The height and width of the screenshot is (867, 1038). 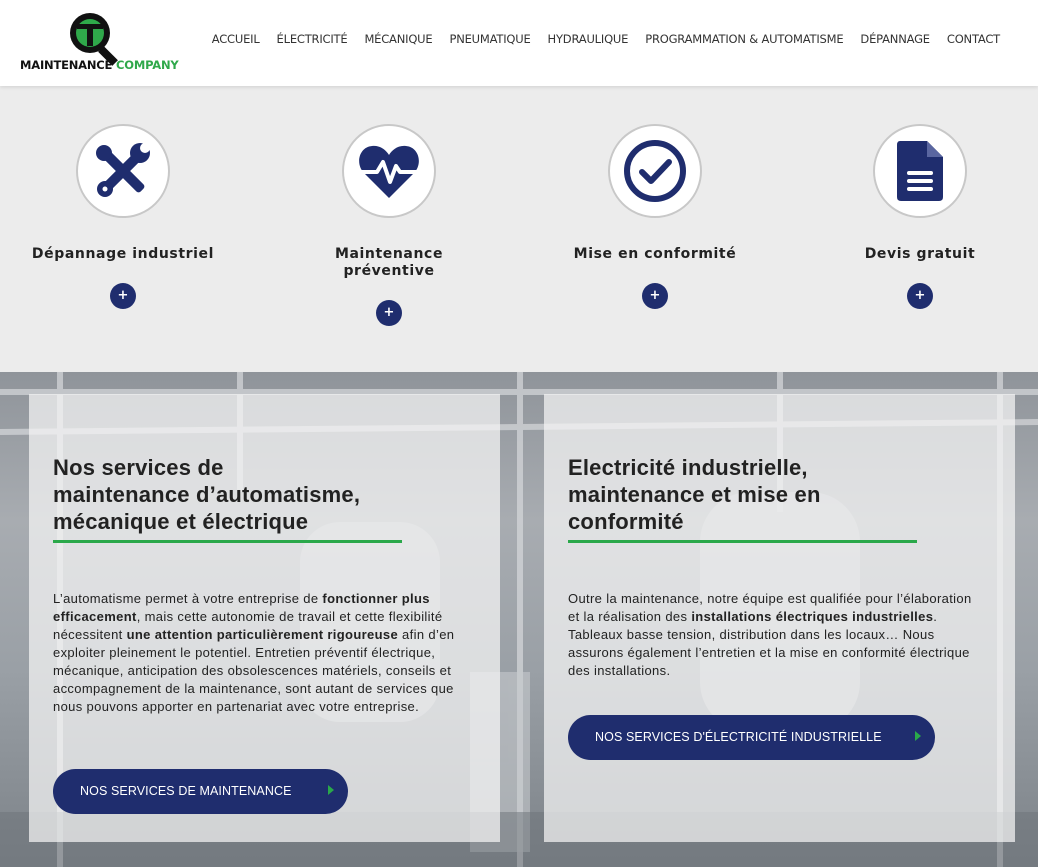 What do you see at coordinates (398, 39) in the screenshot?
I see `nav-mecanique: MÉCANIQUE` at bounding box center [398, 39].